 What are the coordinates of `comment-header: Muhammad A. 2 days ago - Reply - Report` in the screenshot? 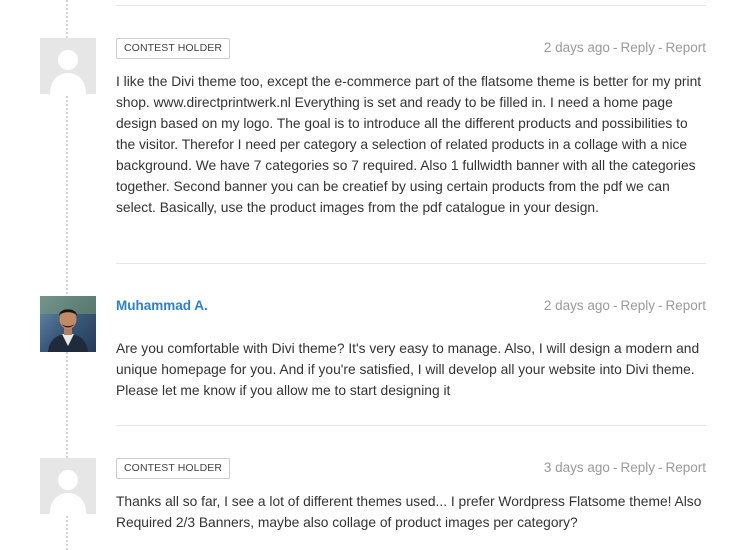 It's located at (411, 307).